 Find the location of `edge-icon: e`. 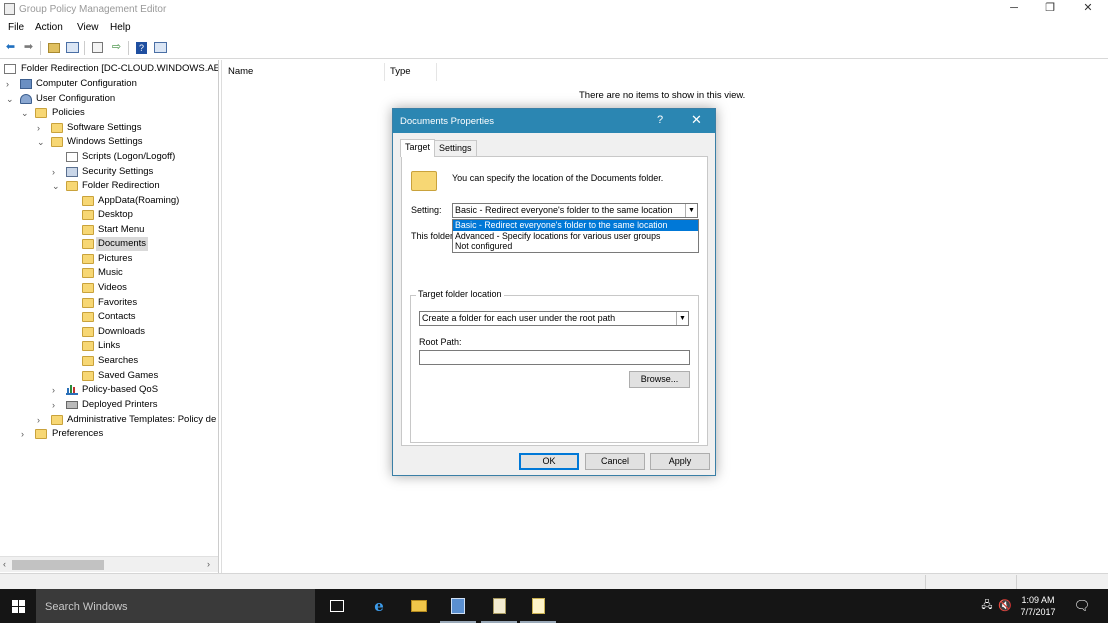

edge-icon: e is located at coordinates (379, 606).